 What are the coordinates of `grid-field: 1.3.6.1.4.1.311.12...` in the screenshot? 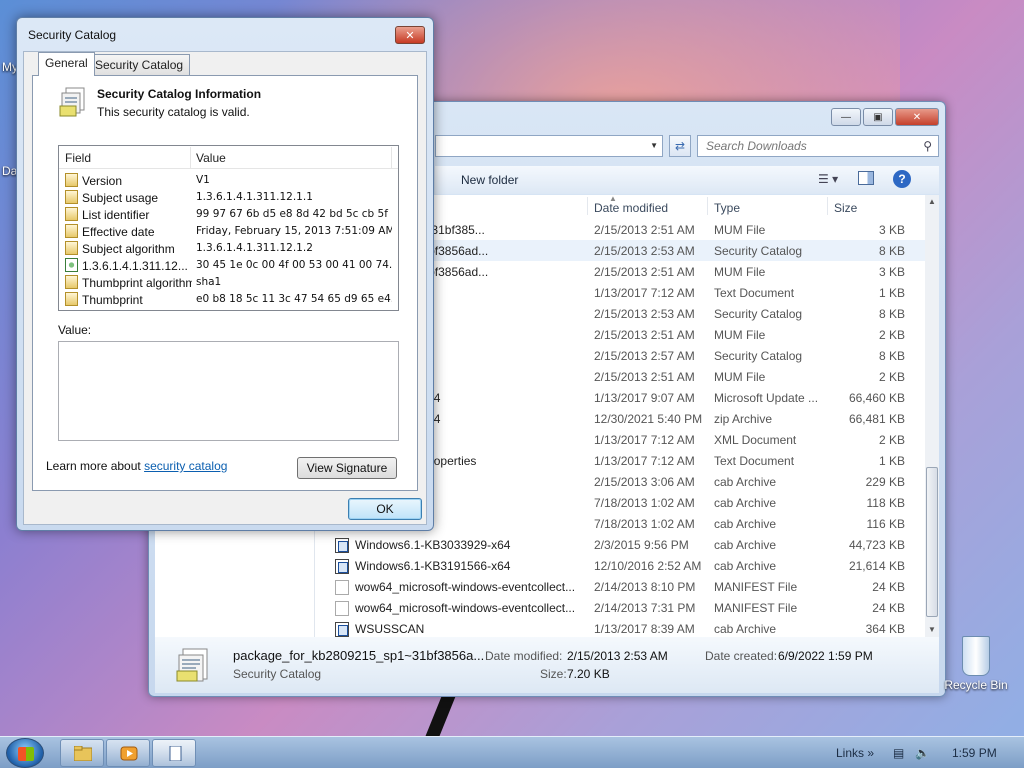 It's located at (135, 266).